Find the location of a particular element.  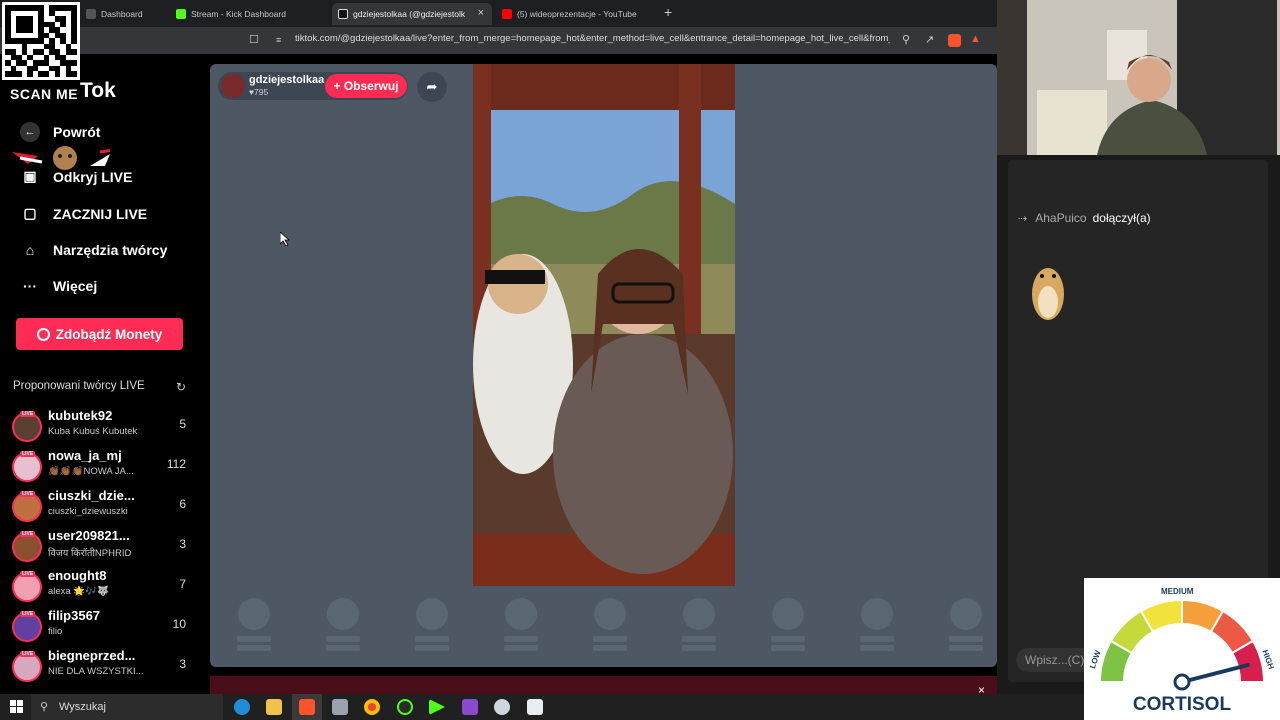

creator-name: enought8 is located at coordinates (77, 575).